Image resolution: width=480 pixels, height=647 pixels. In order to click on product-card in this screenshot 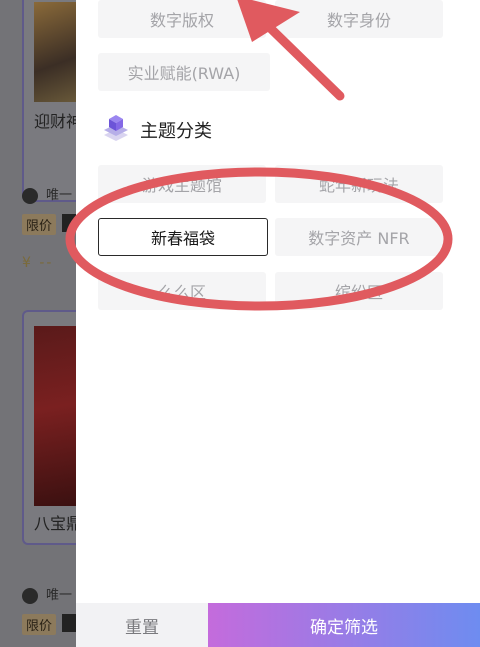, I will do `click(52, 101)`.